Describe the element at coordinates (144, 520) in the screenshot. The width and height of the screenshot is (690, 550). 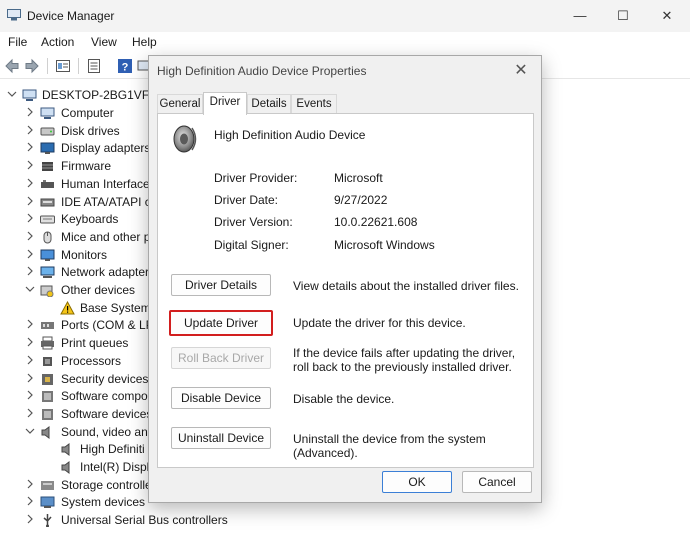
I see `tree-item-label: Universal Serial Bus controllers` at that location.